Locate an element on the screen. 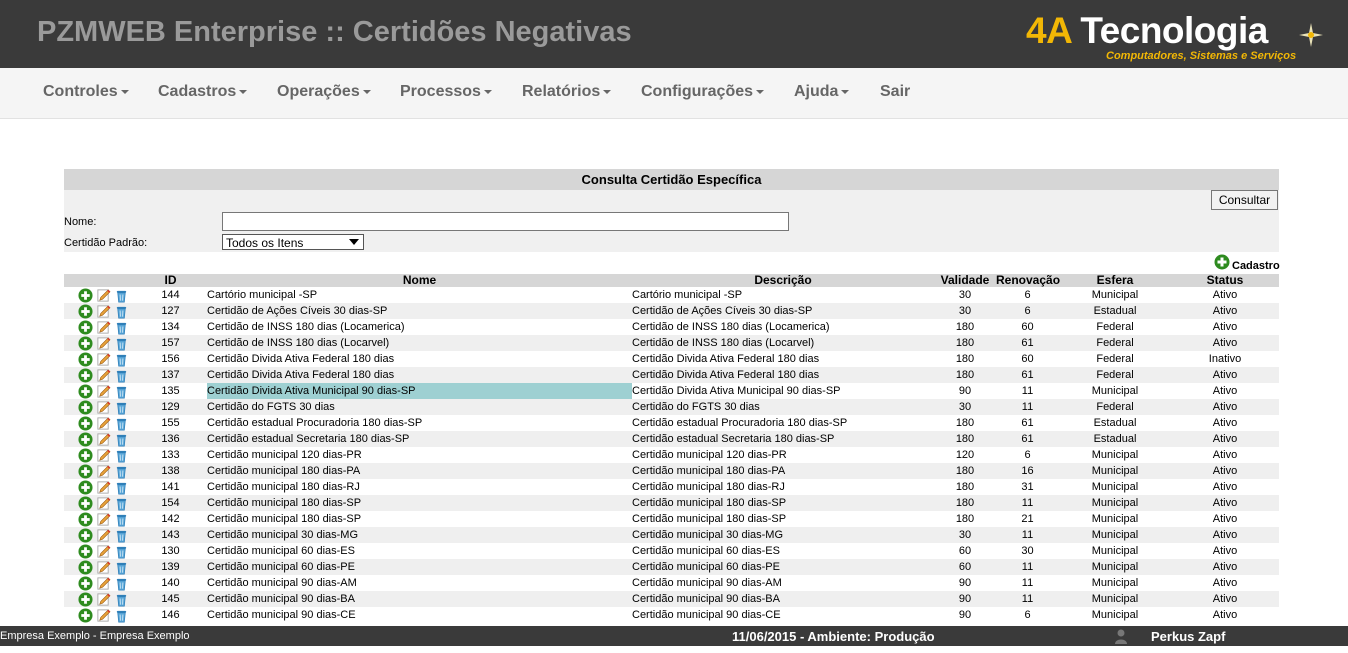 This screenshot has width=1348, height=653. menu-processos: Processos is located at coordinates (446, 92).